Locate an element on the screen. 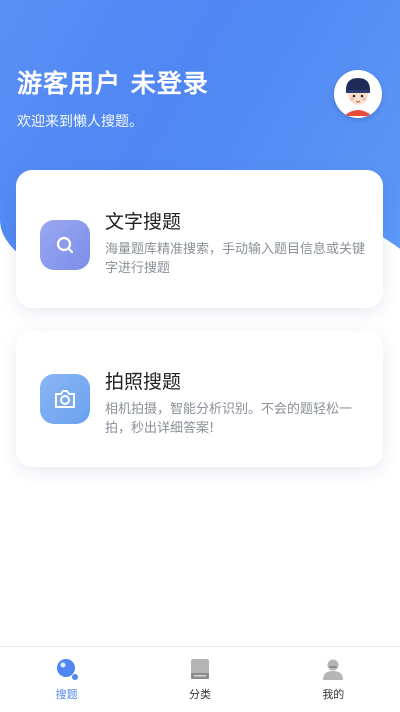 The height and width of the screenshot is (712, 400). avatar-illustration is located at coordinates (358, 94).